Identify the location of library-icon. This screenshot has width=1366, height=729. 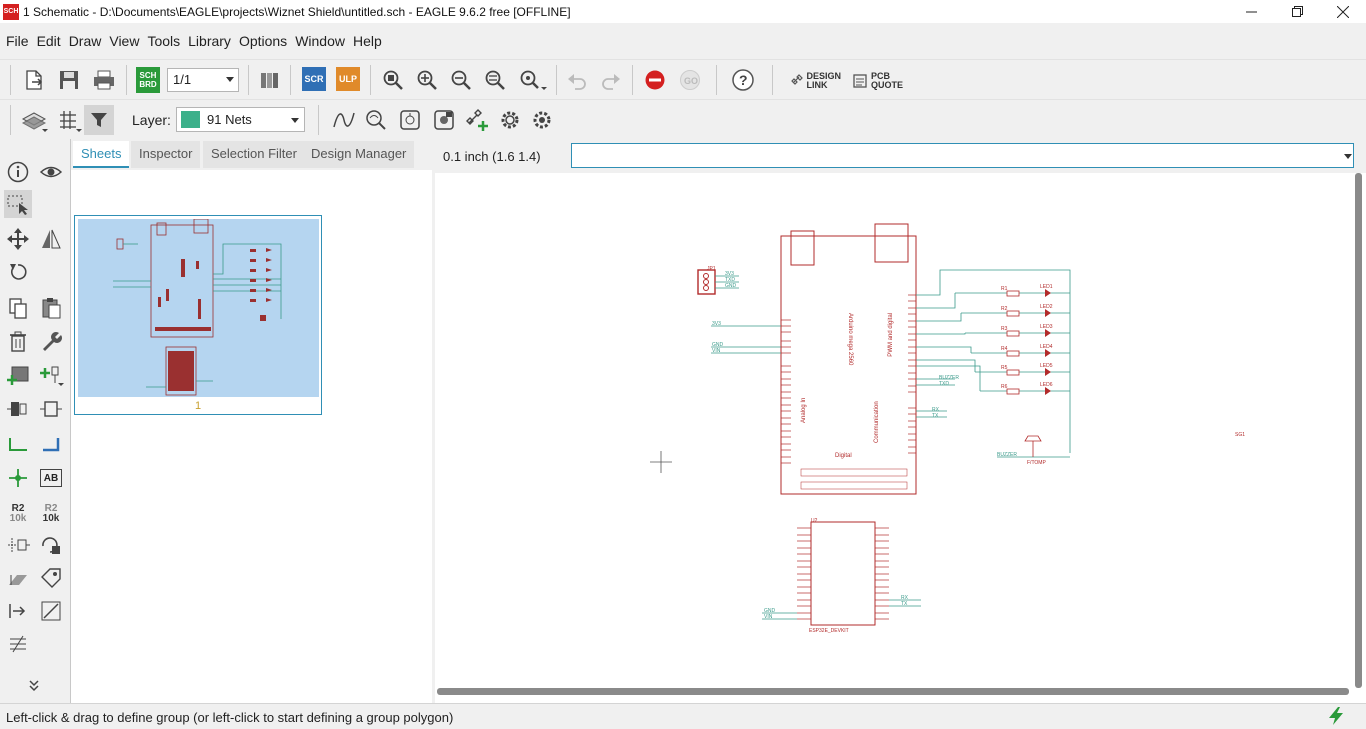
(269, 80).